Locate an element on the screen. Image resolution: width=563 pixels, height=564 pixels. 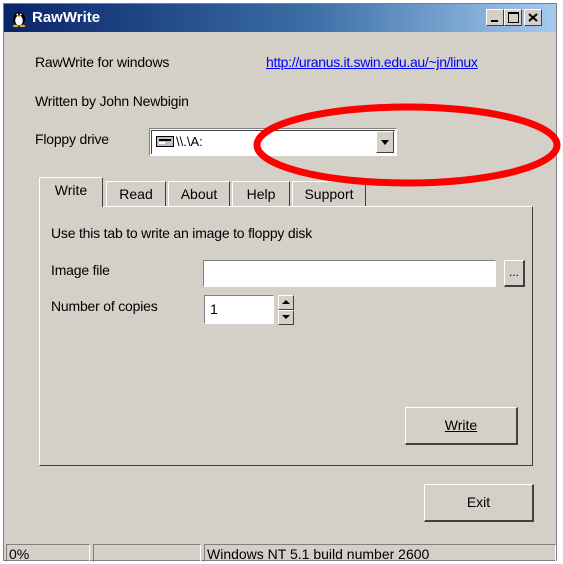
floppy-drive-value: \\.\A: is located at coordinates (189, 141).